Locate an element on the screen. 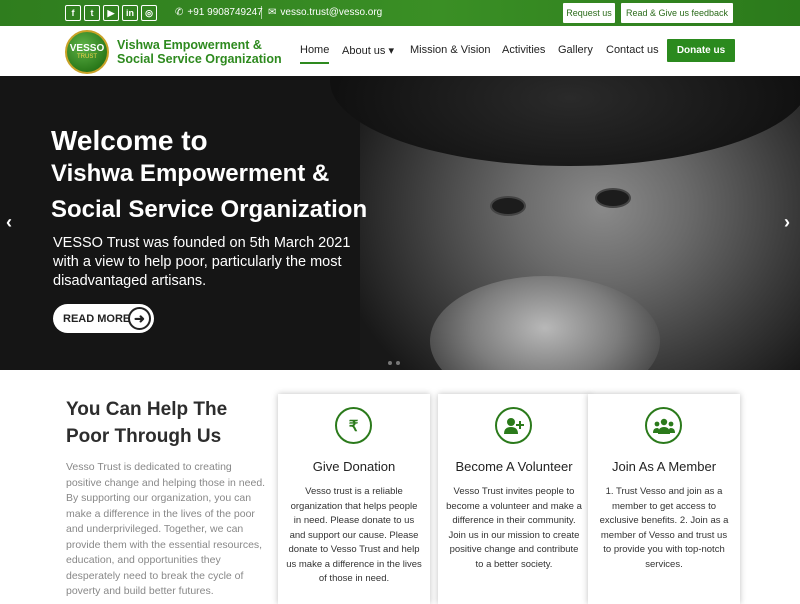 The width and height of the screenshot is (800, 604). youtube-icon: ▶ is located at coordinates (111, 13).